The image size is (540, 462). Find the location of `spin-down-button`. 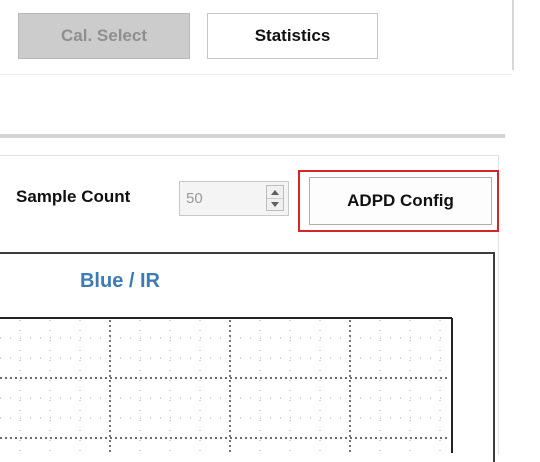

spin-down-button is located at coordinates (275, 204).